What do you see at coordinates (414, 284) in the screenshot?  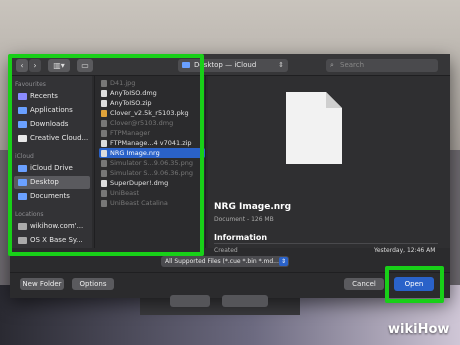 I see `highlight-box-open` at bounding box center [414, 284].